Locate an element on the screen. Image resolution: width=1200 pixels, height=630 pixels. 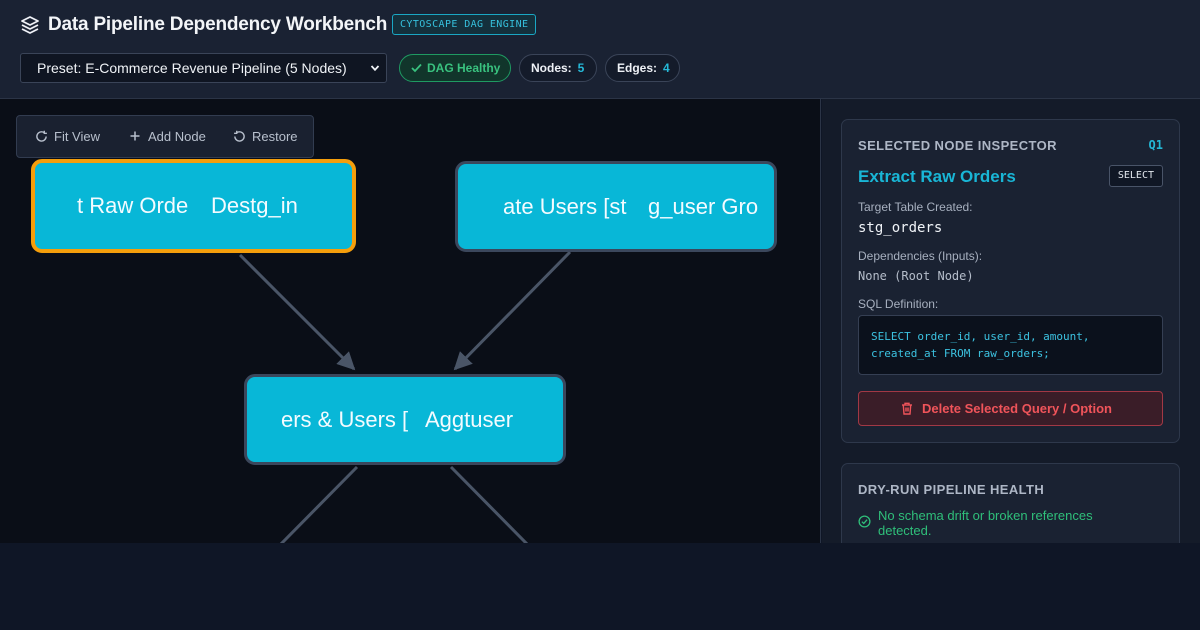
nodes-count-badge: Nodes: 5 is located at coordinates (558, 68).